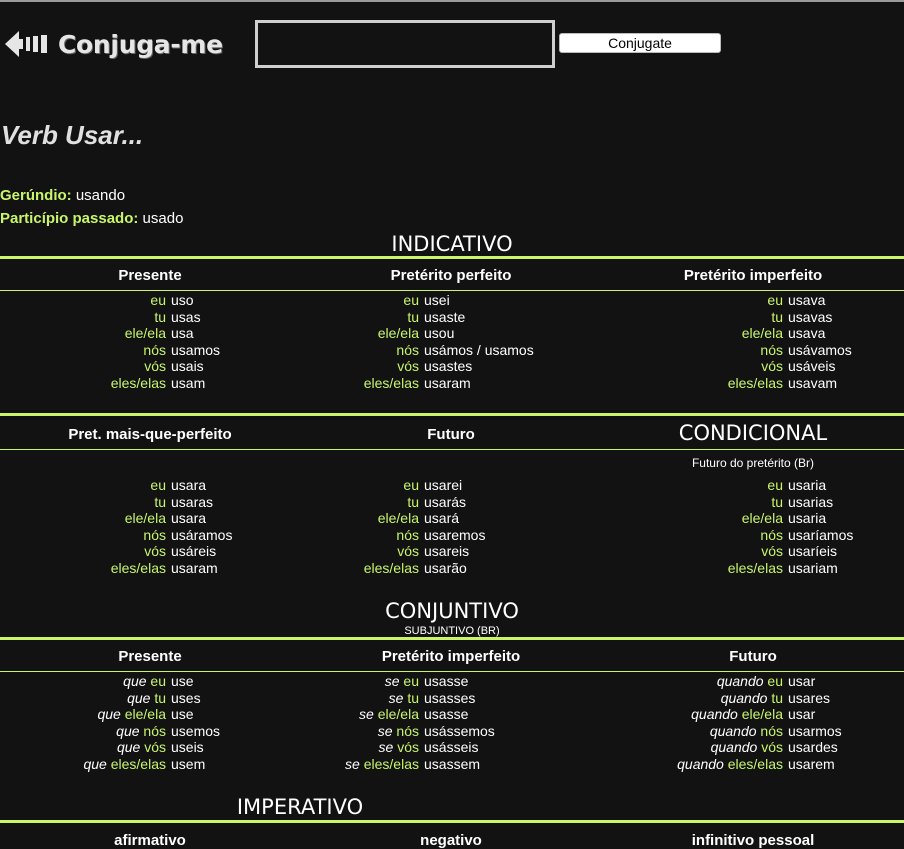 The width and height of the screenshot is (904, 849). What do you see at coordinates (150, 434) in the screenshot?
I see `tense-heading-mais-que-perfeito: Pret. mais-que-perfeito` at bounding box center [150, 434].